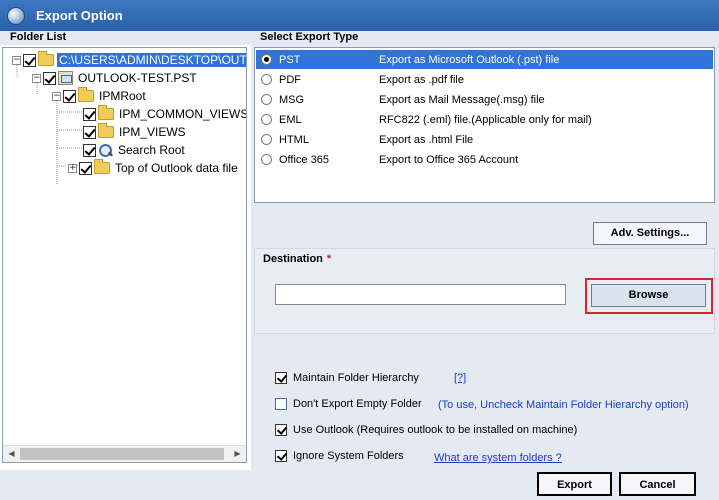  What do you see at coordinates (357, 404) in the screenshot?
I see `option-label: Don't Export Empty Folder` at bounding box center [357, 404].